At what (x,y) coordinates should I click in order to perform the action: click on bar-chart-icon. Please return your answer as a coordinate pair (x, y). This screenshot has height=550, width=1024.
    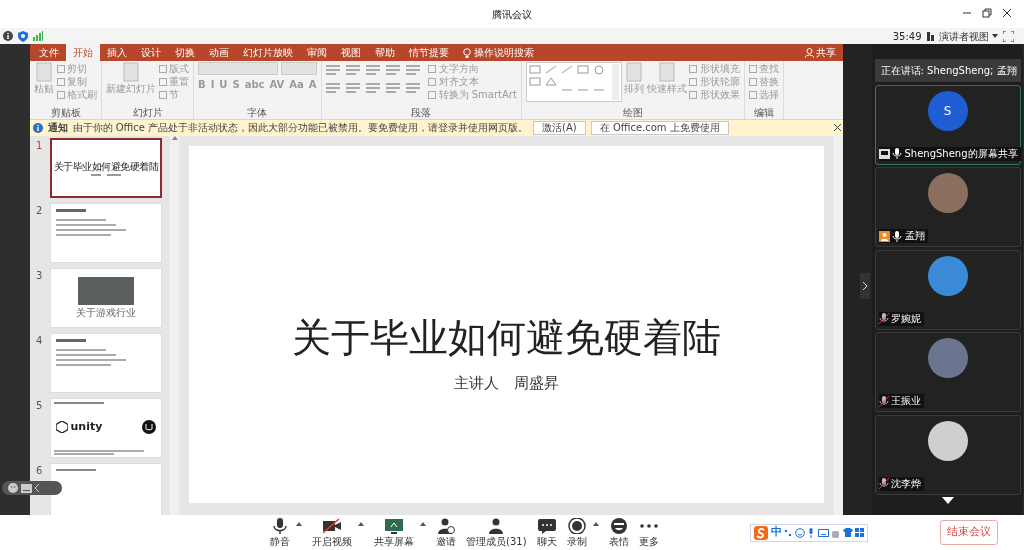
    Looking at the image, I should click on (931, 36).